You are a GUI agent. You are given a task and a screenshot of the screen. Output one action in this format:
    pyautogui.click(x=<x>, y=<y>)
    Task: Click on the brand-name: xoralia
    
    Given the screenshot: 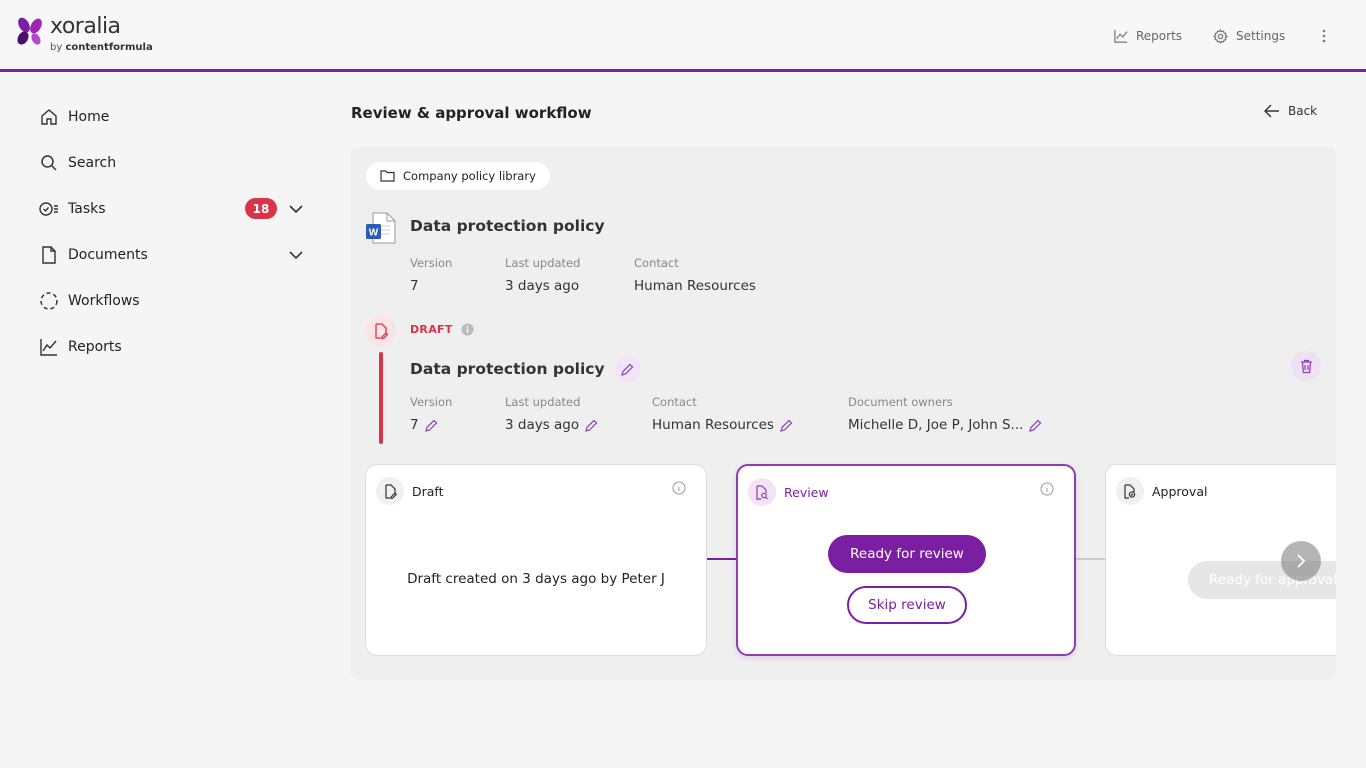 What is the action you would take?
    pyautogui.click(x=85, y=26)
    